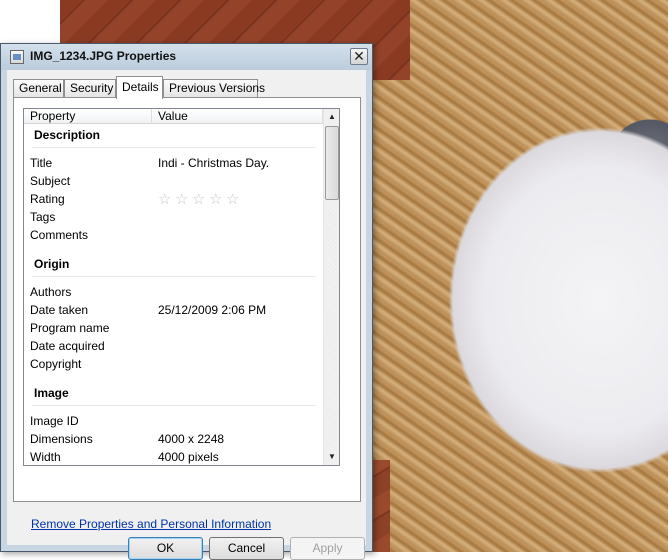  I want to click on group-header-origin: Origin, so click(52, 264).